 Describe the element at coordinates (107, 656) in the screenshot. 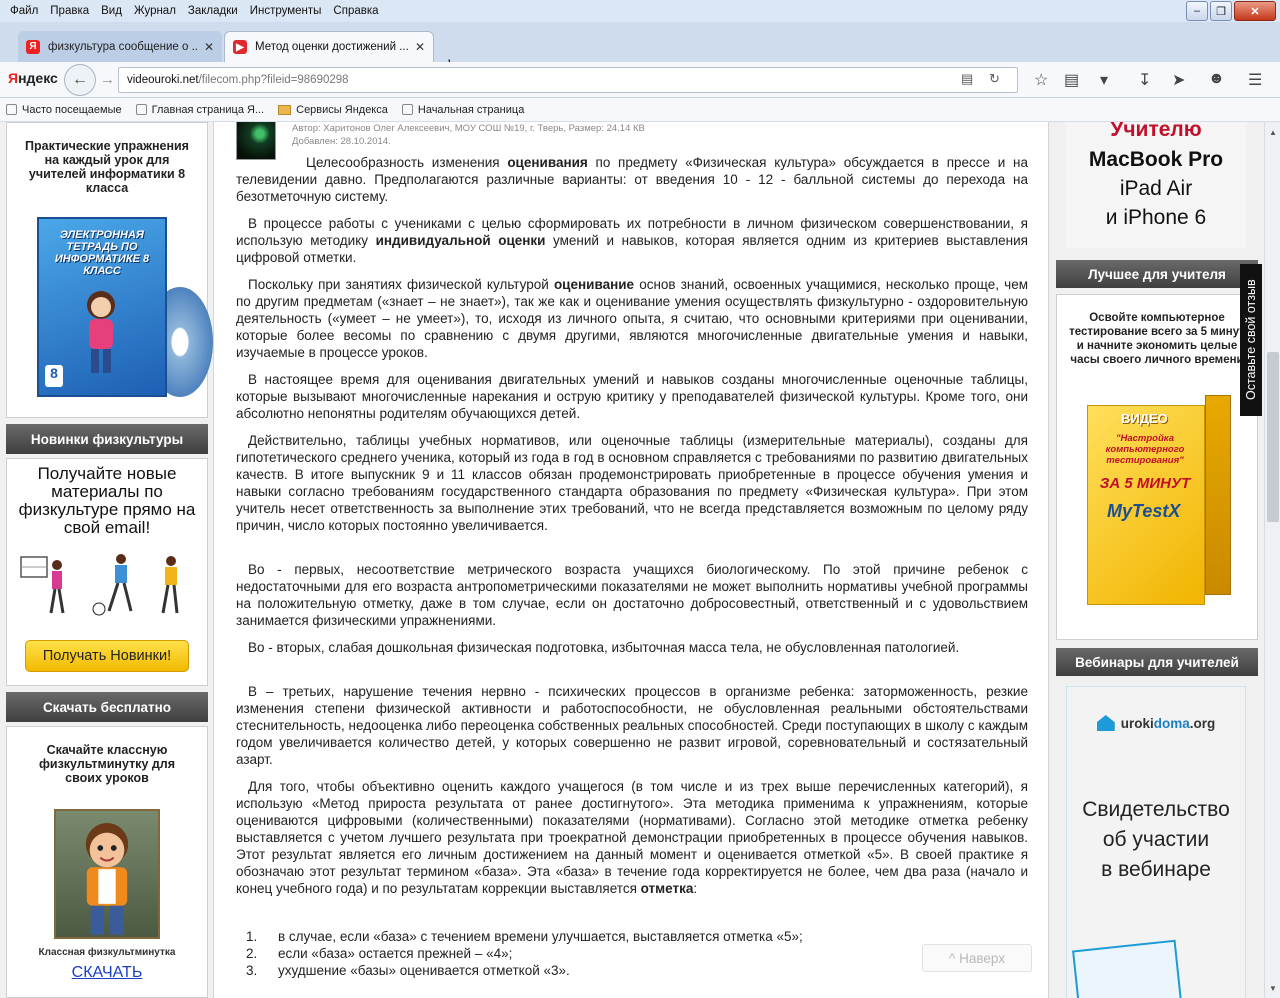

I see `subscribe-button: Получать Новинки!` at that location.